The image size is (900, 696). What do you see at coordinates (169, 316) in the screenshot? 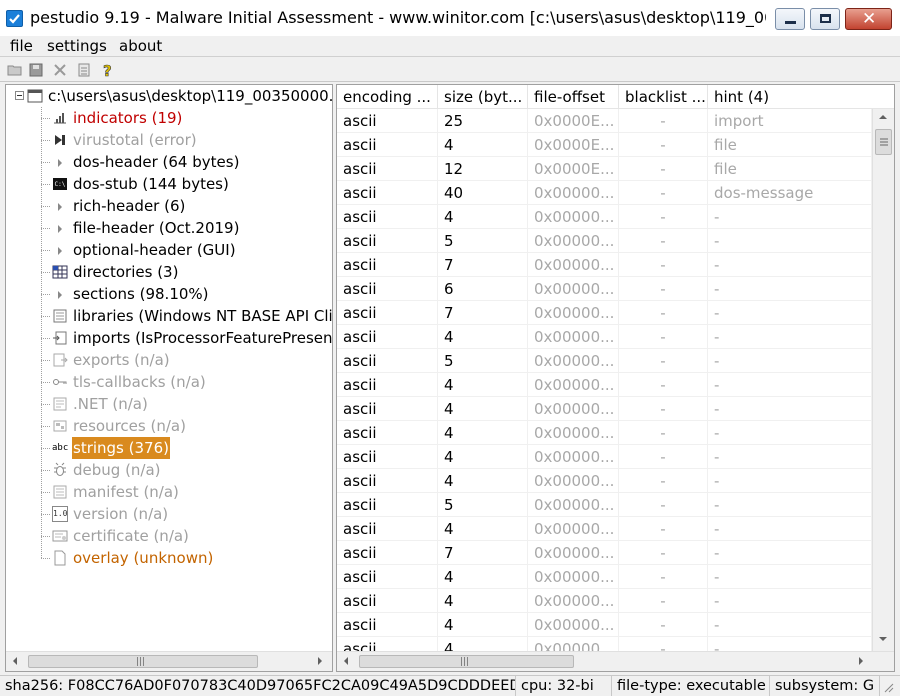
I see `tree-item: libraries (Windows NT BASE API Clier` at bounding box center [169, 316].